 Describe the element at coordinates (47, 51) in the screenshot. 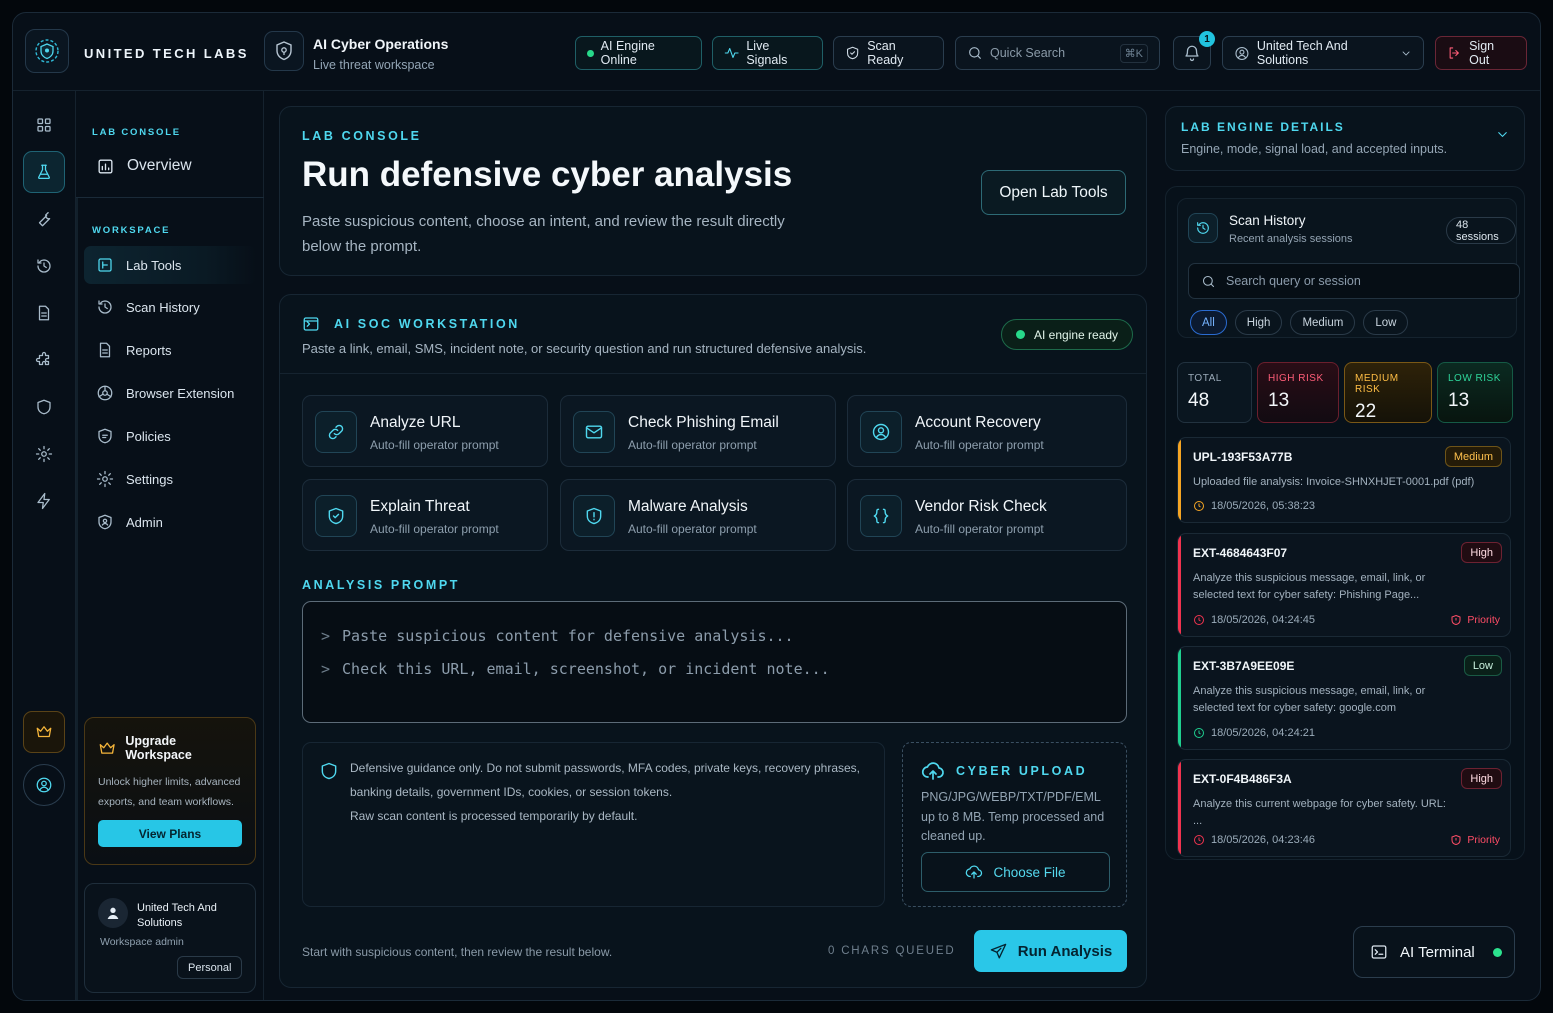

I see `brand-logo-icon` at that location.